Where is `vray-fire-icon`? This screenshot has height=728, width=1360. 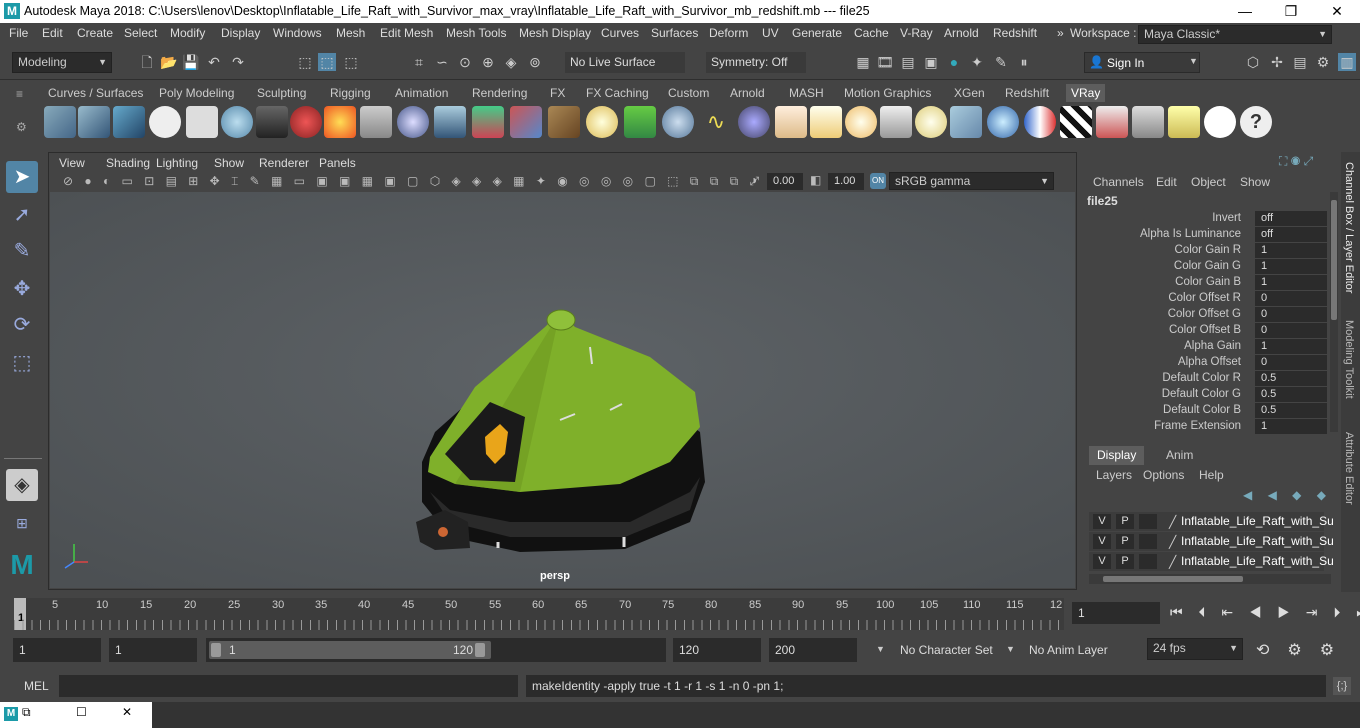
vray-fire-icon is located at coordinates (340, 122).